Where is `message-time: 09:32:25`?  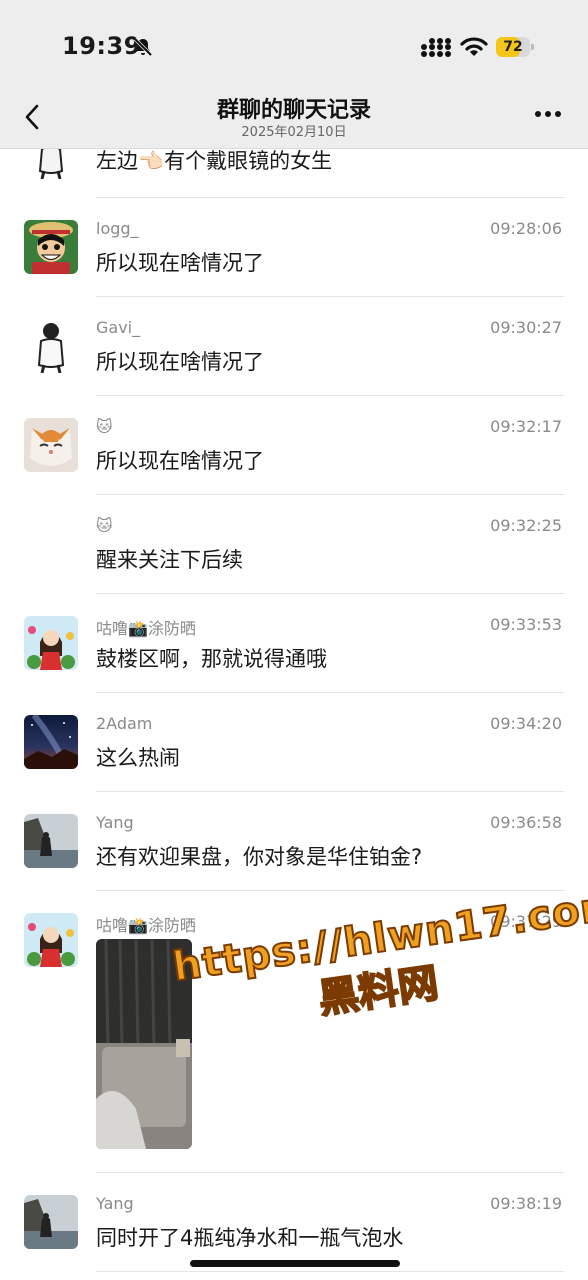
message-time: 09:32:25 is located at coordinates (526, 525).